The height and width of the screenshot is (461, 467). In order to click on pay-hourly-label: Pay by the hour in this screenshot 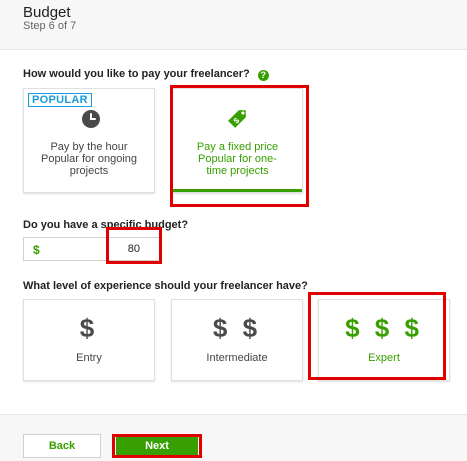, I will do `click(89, 147)`.